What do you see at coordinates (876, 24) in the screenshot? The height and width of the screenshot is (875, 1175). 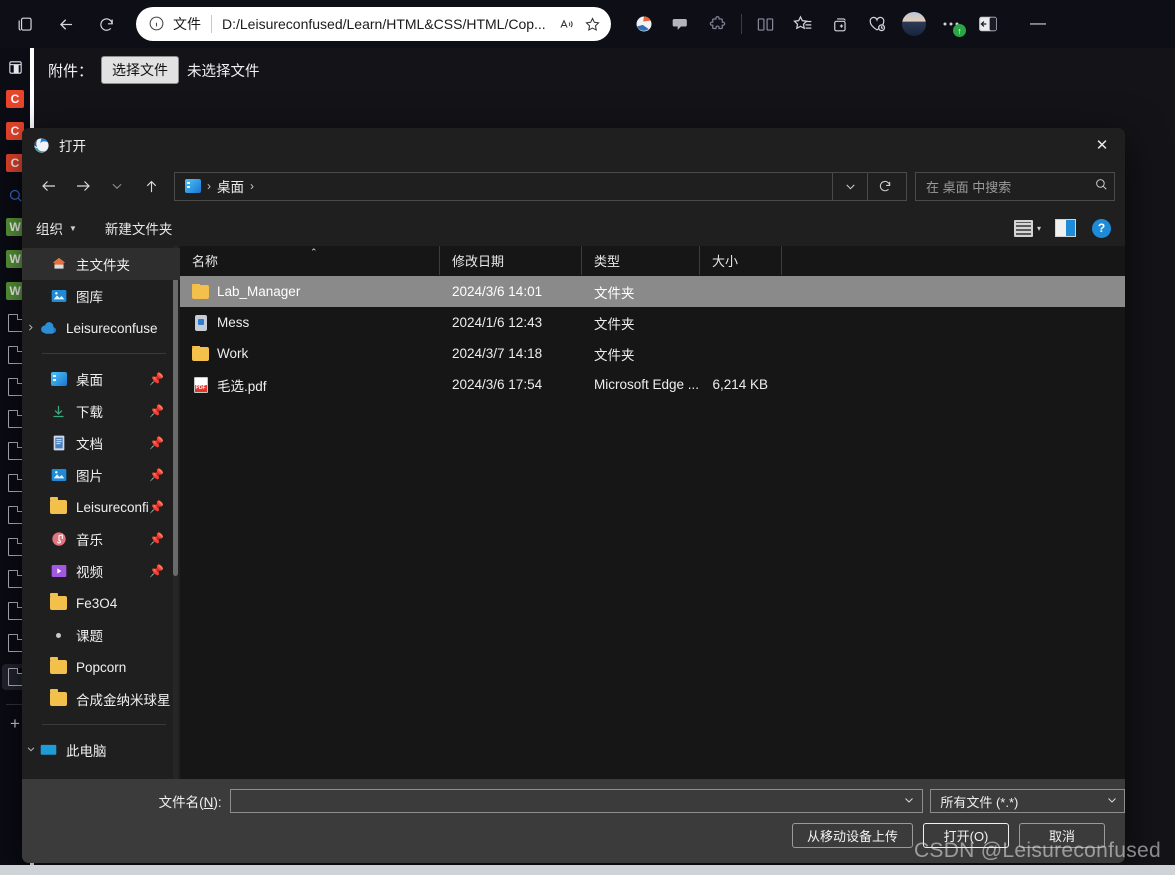 I see `performance-heart-icon` at bounding box center [876, 24].